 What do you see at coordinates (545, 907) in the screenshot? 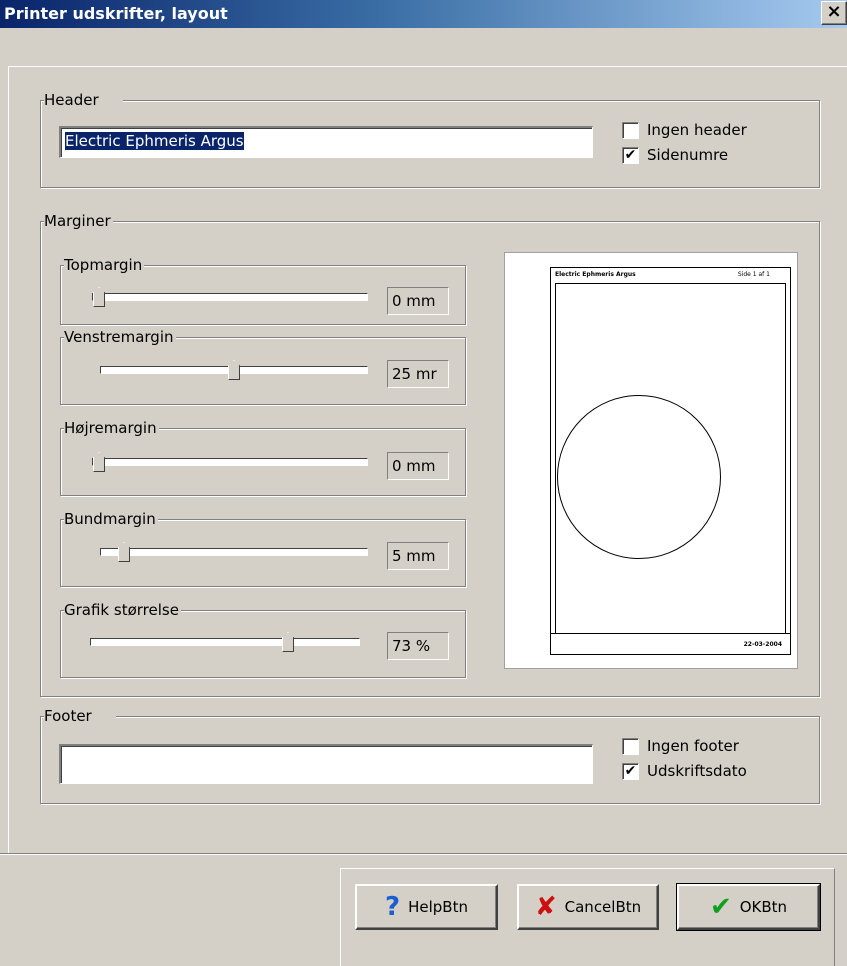
I see `x-icon: ✘` at bounding box center [545, 907].